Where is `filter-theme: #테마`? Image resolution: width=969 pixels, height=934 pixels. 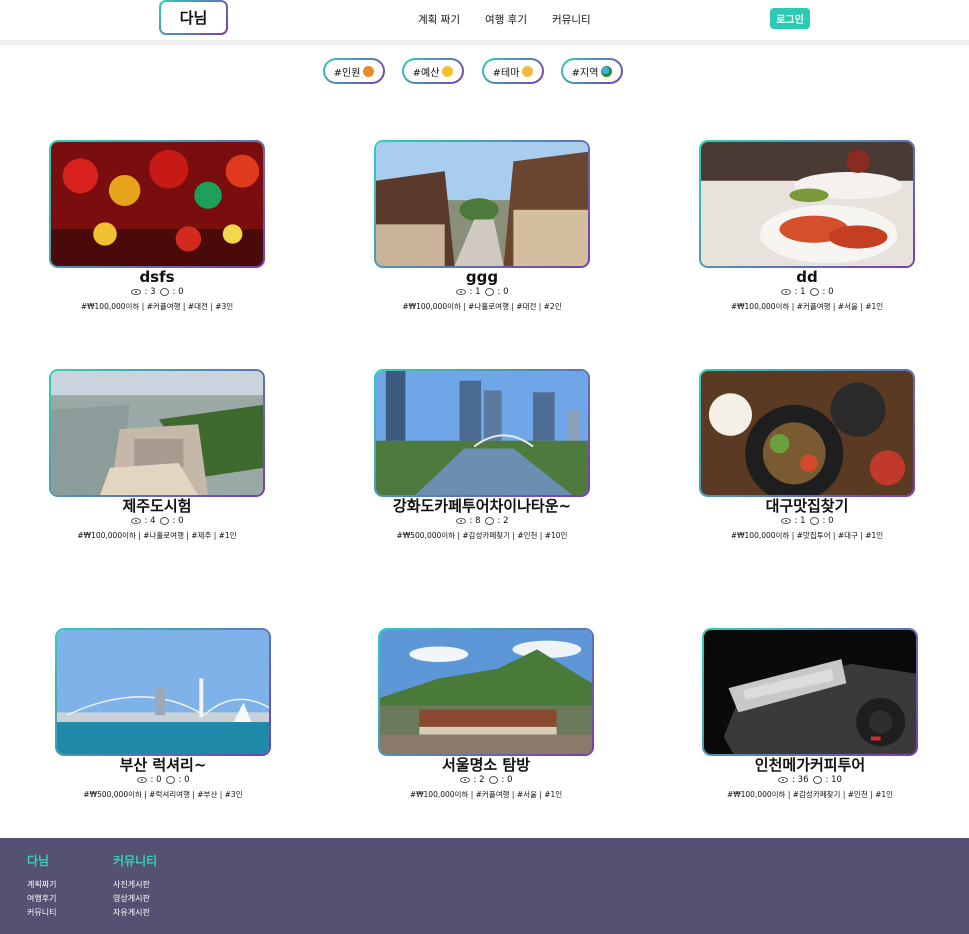
filter-theme: #테마 is located at coordinates (513, 71).